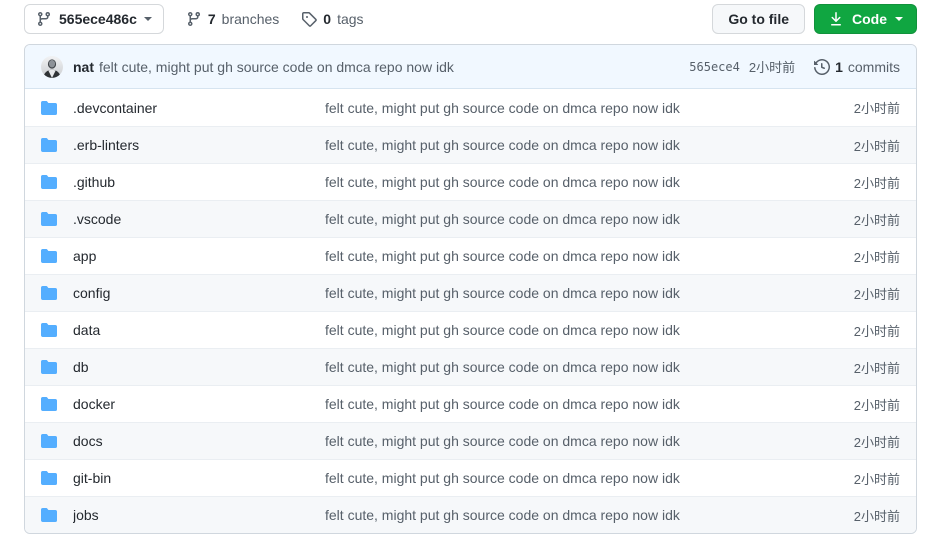 Image resolution: width=941 pixels, height=543 pixels. Describe the element at coordinates (199, 367) in the screenshot. I see `file-name: db` at that location.